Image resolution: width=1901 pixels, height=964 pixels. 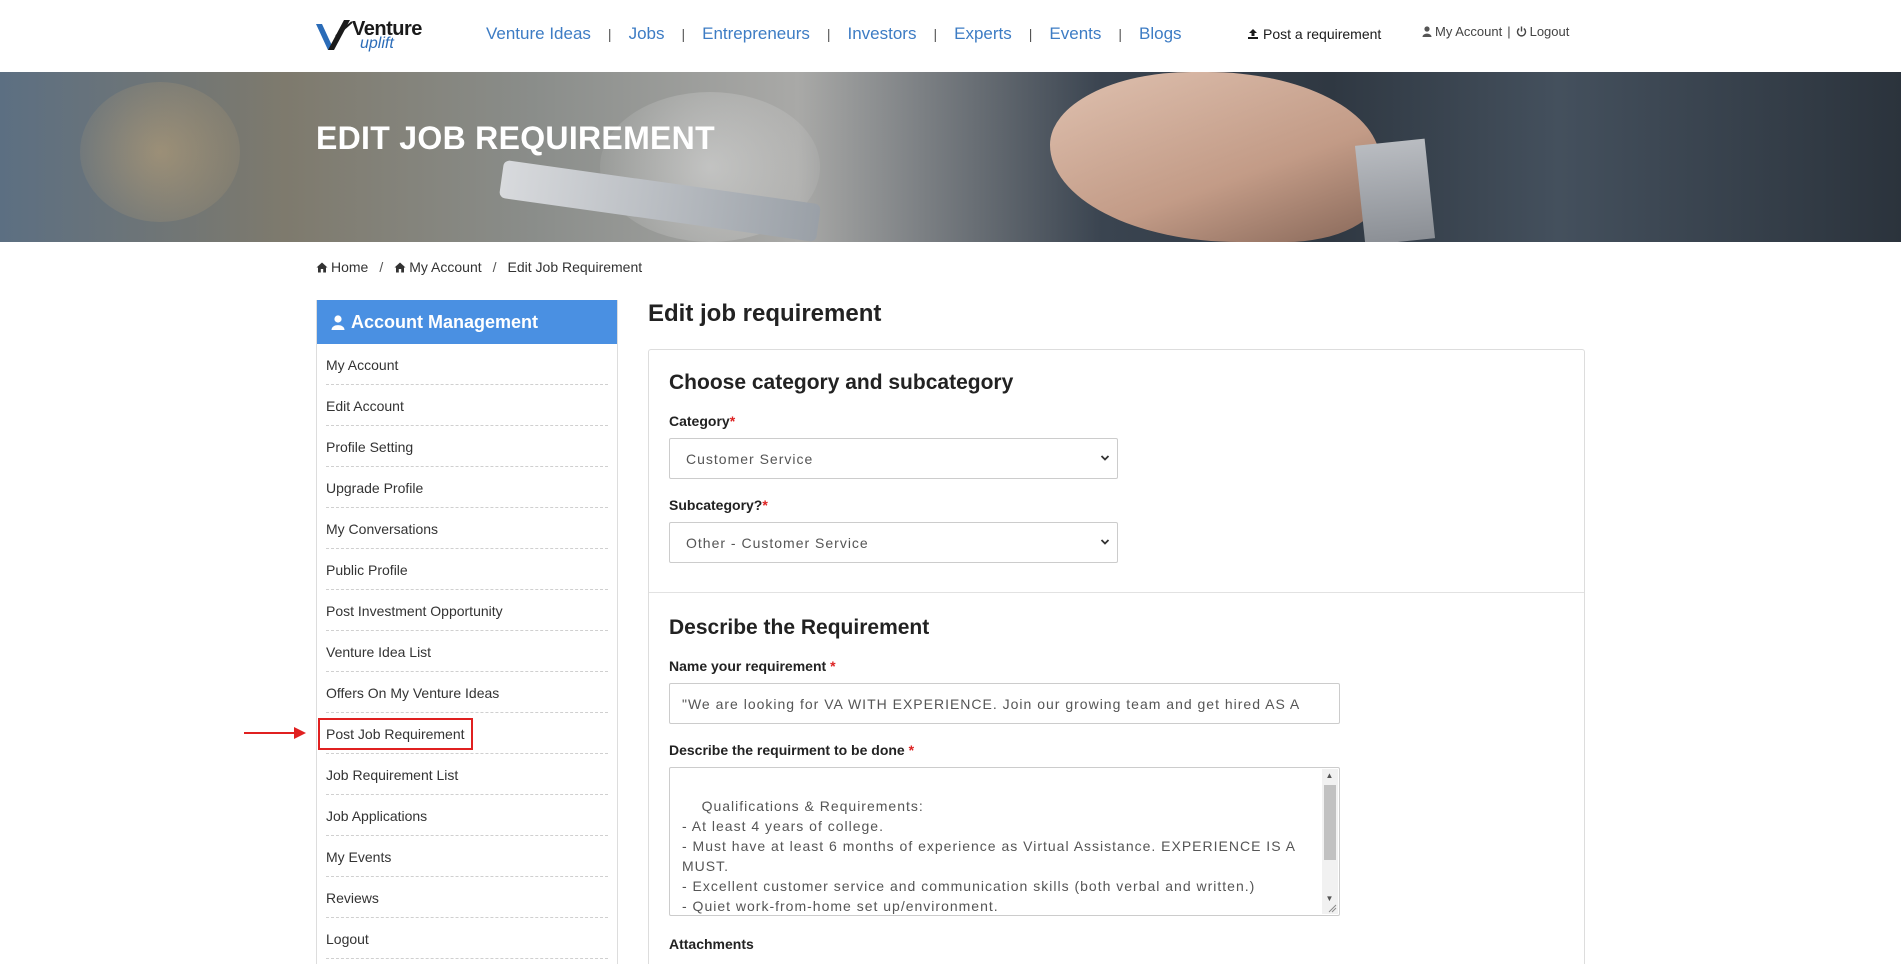 What do you see at coordinates (765, 313) in the screenshot?
I see `page-title: Edit job requirement` at bounding box center [765, 313].